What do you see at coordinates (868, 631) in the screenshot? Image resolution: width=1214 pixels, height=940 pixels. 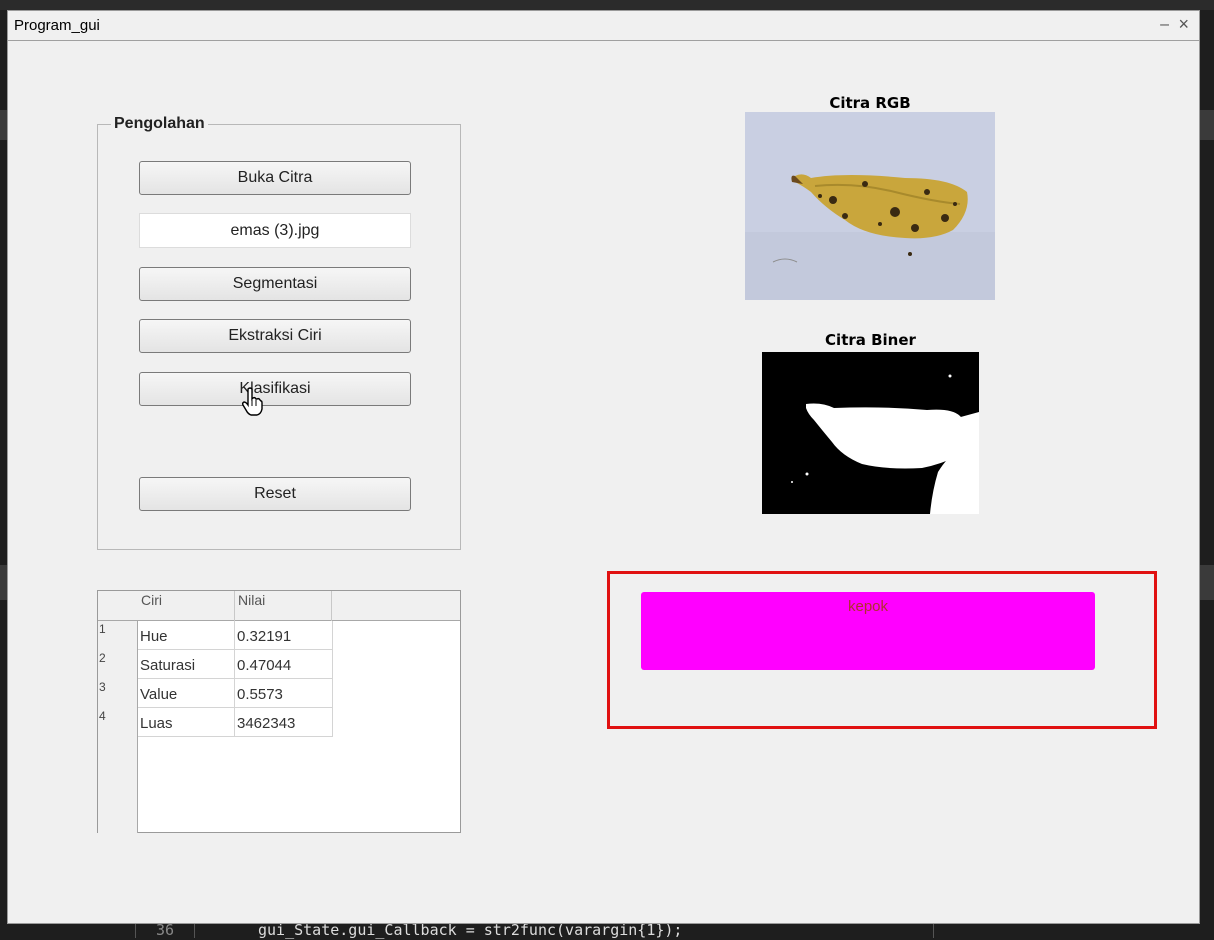 I see `classification-result: kepok` at bounding box center [868, 631].